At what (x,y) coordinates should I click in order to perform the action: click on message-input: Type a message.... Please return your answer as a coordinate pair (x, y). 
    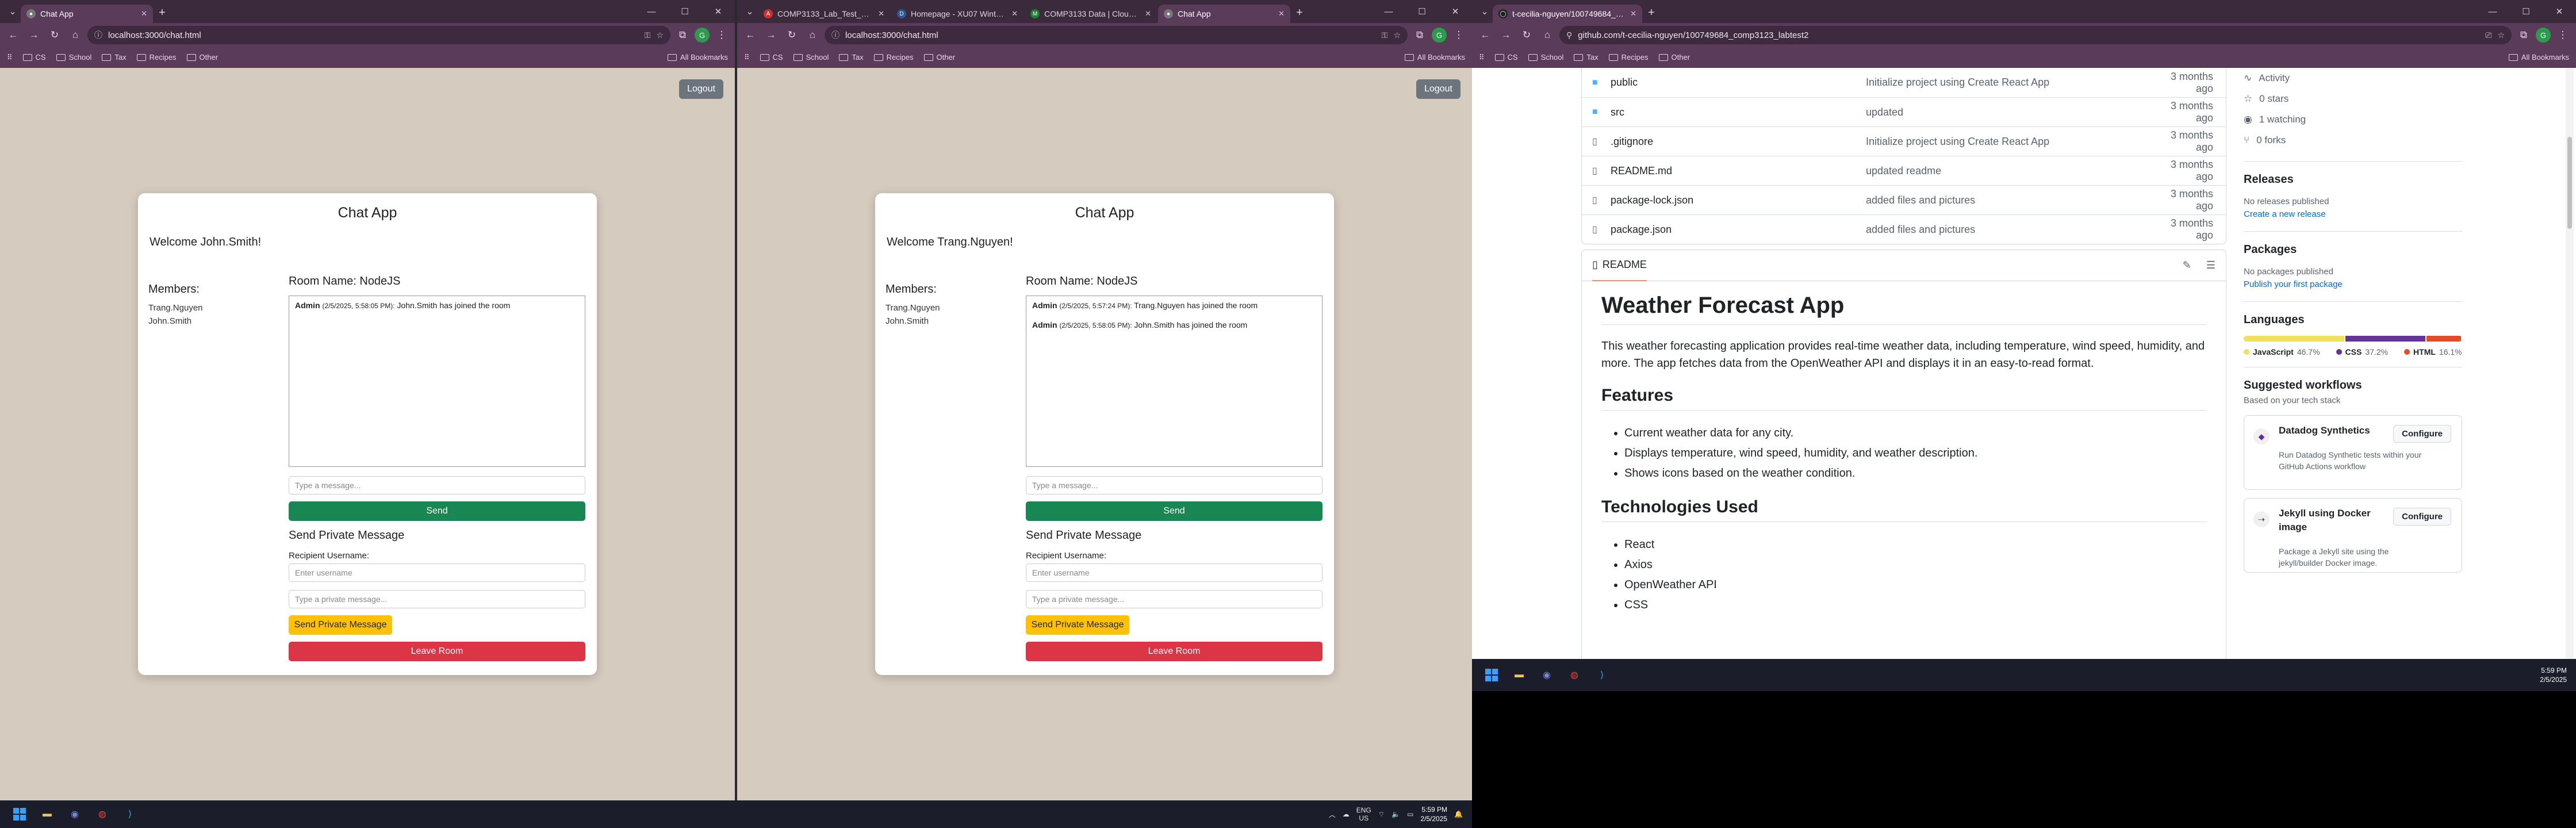
    Looking at the image, I should click on (1174, 485).